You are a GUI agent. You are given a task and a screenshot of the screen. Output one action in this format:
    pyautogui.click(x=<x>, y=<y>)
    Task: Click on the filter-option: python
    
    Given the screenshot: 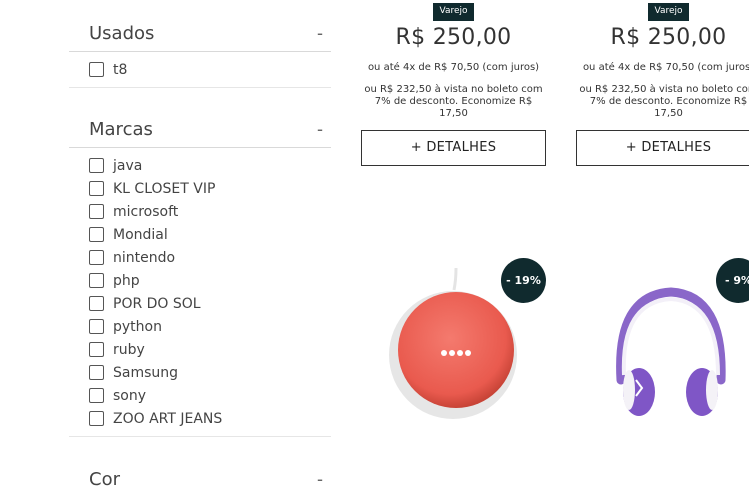 What is the action you would take?
    pyautogui.click(x=210, y=326)
    